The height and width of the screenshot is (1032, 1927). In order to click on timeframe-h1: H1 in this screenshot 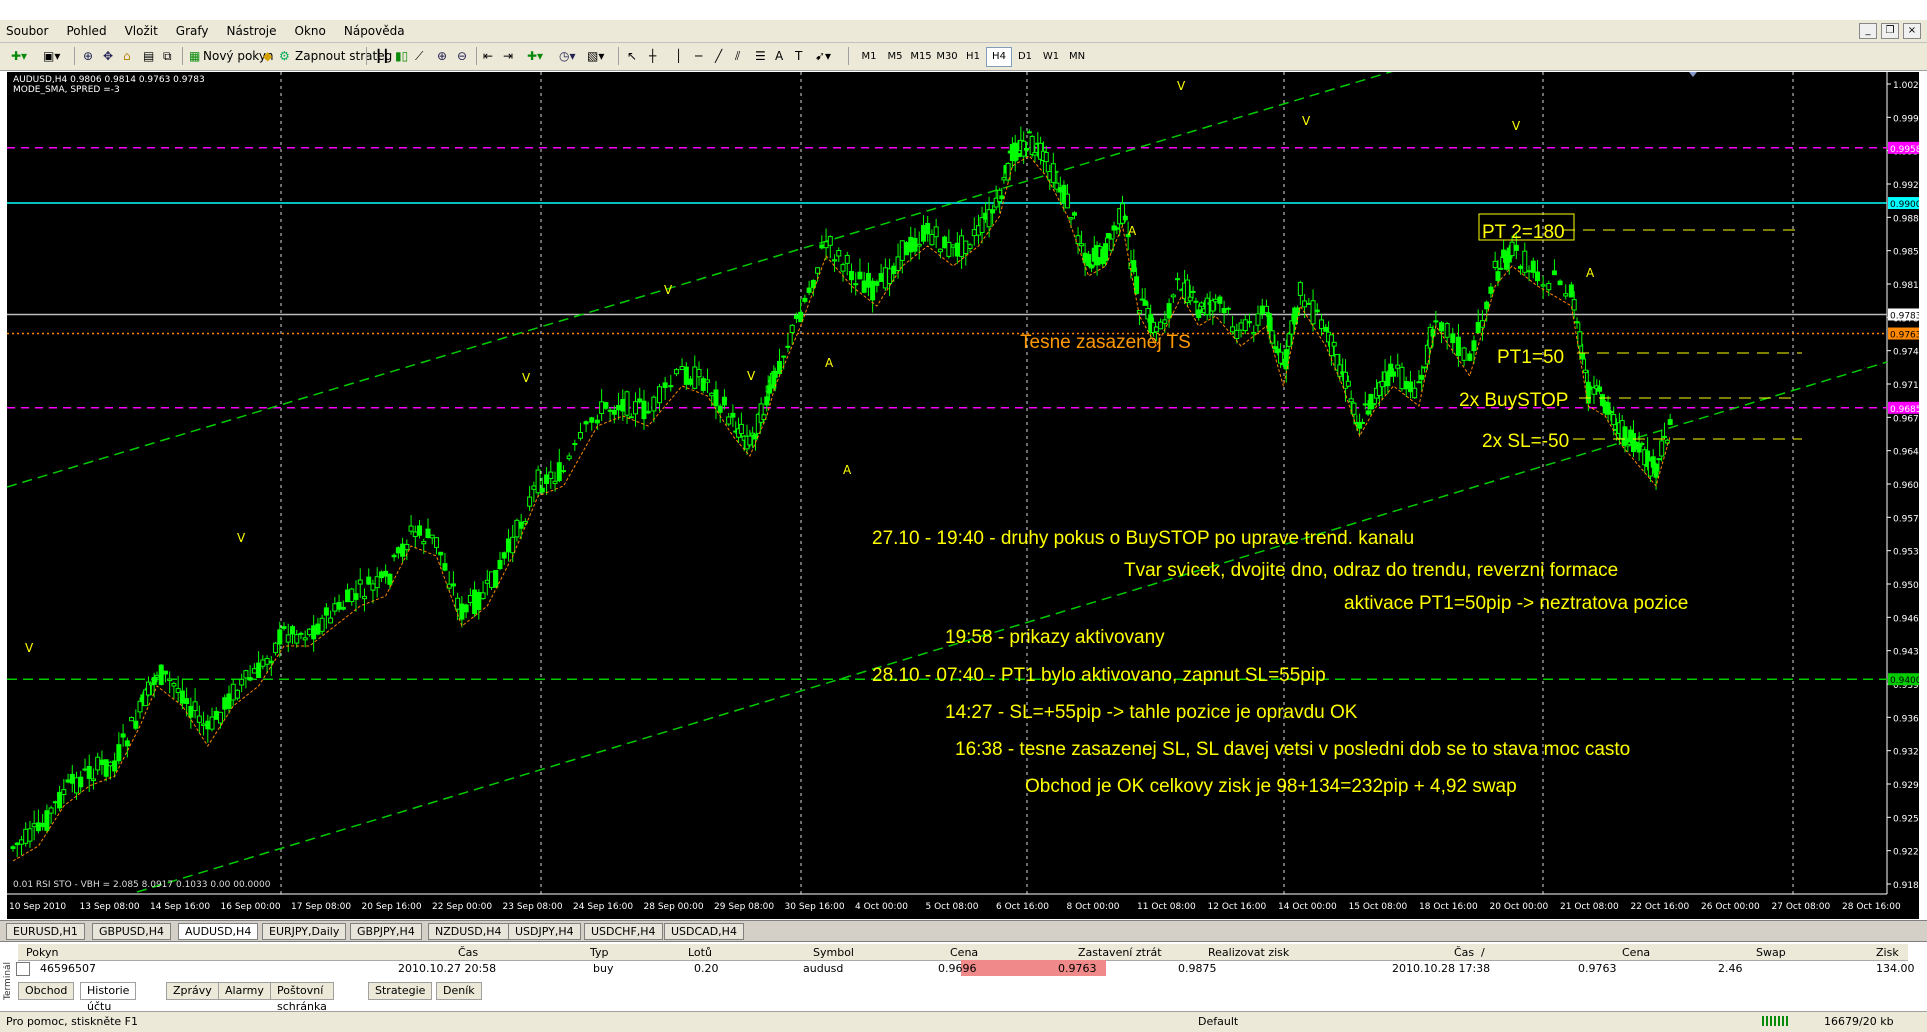, I will do `click(973, 57)`.